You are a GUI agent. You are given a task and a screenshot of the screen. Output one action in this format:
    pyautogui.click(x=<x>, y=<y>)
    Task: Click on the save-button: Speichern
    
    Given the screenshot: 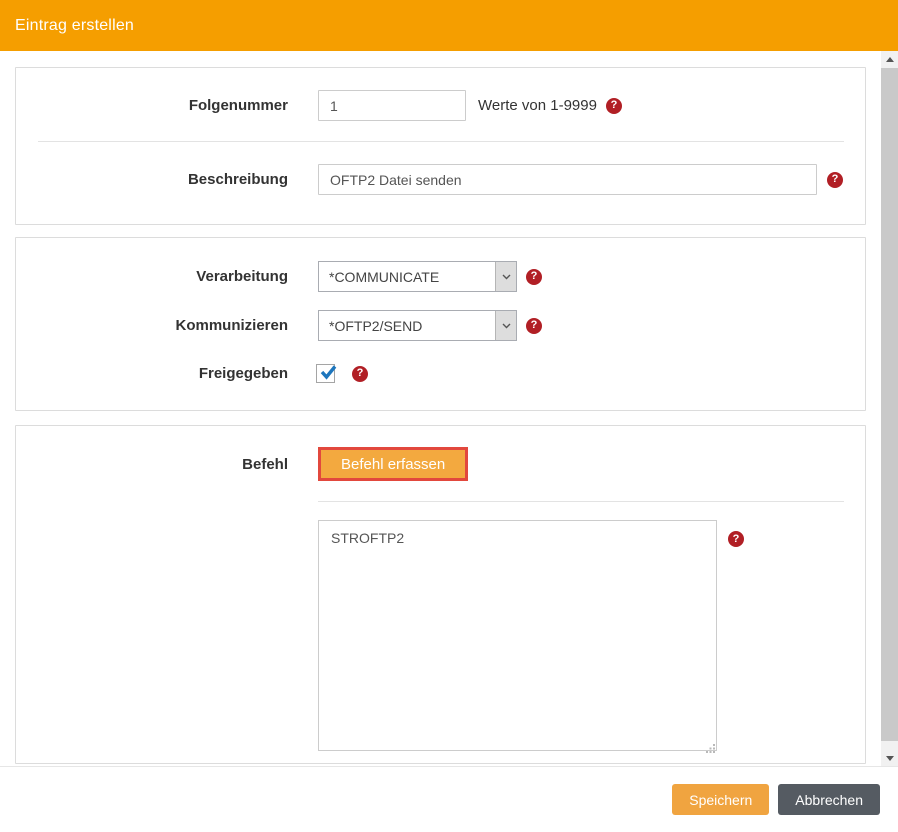 What is the action you would take?
    pyautogui.click(x=721, y=799)
    